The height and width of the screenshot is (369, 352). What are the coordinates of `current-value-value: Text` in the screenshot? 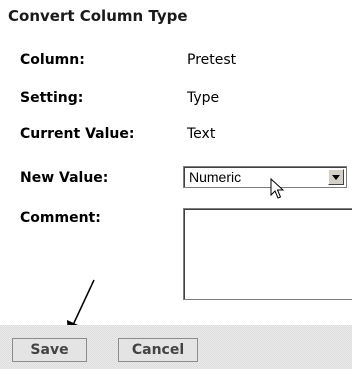 It's located at (201, 134).